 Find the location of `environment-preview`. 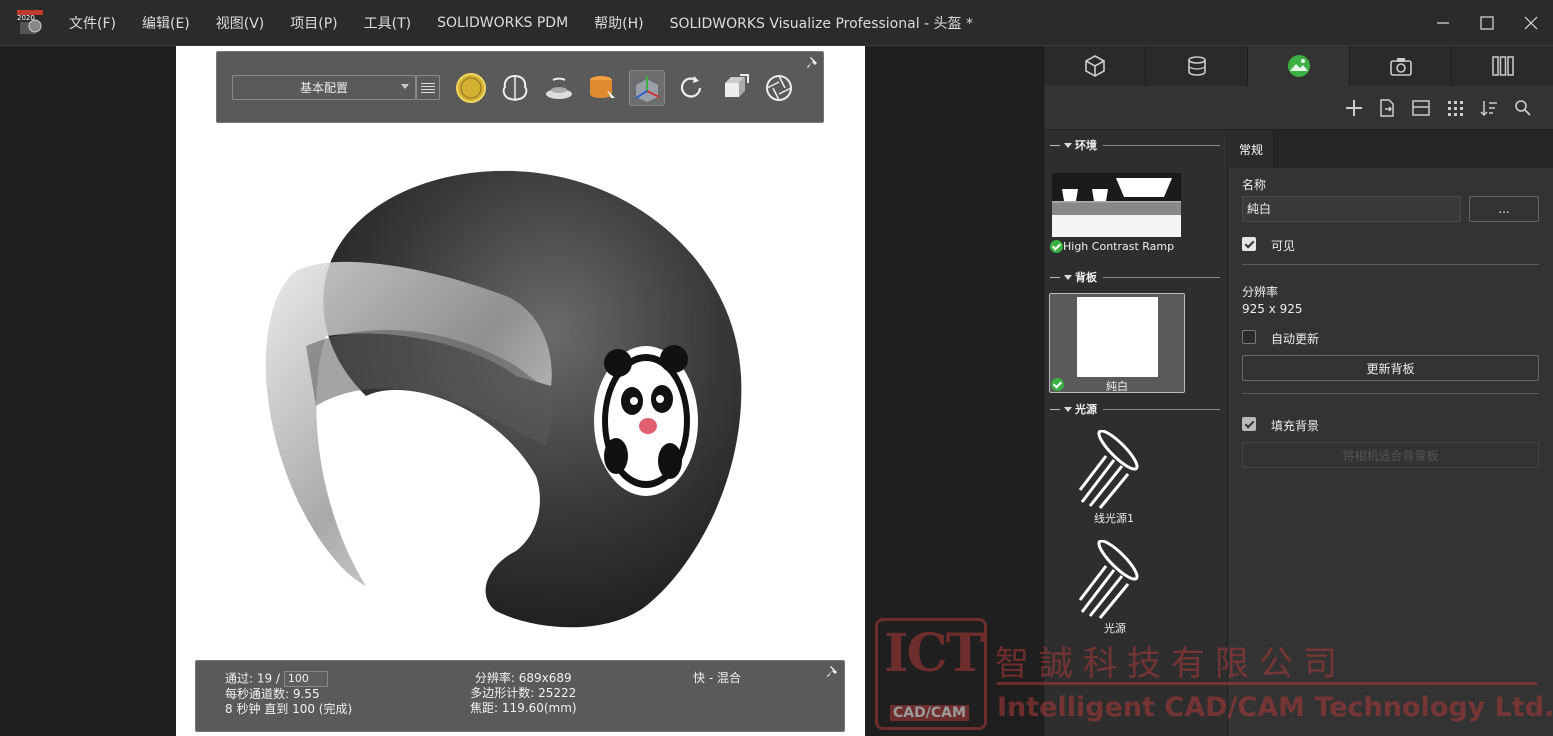

environment-preview is located at coordinates (1116, 205).